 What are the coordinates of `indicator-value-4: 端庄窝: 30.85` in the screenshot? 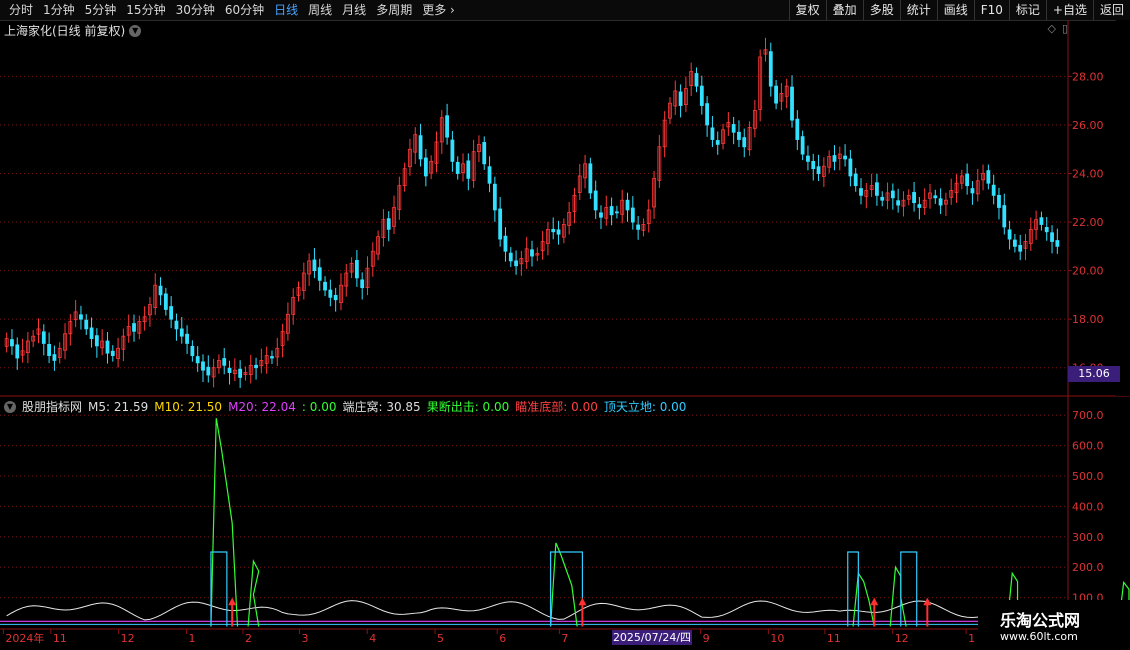 It's located at (381, 407).